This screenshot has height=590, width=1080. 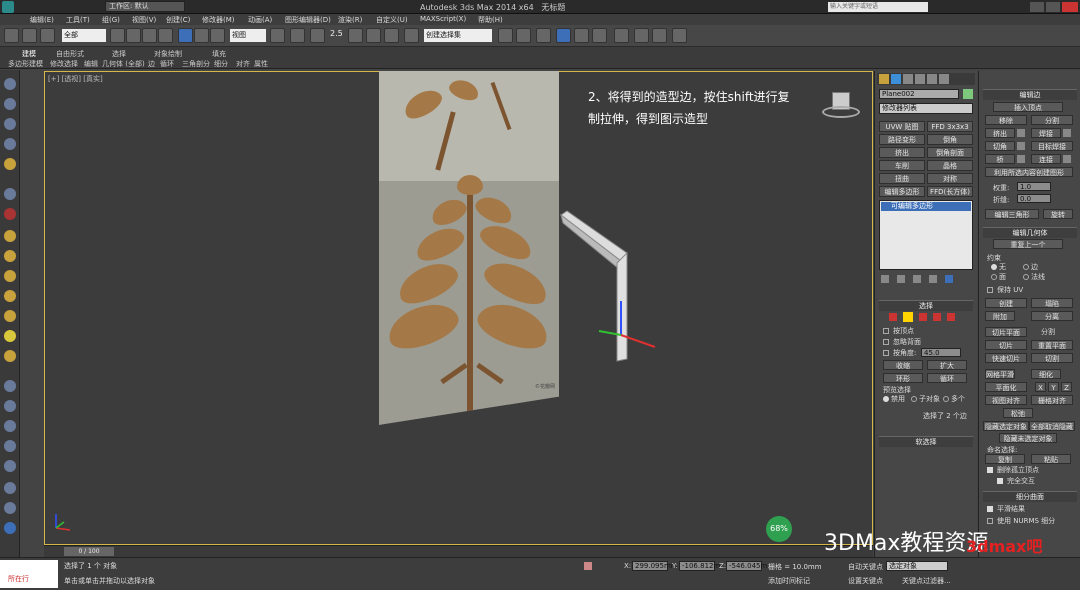 I want to click on show-end-result-icon, so click(x=901, y=279).